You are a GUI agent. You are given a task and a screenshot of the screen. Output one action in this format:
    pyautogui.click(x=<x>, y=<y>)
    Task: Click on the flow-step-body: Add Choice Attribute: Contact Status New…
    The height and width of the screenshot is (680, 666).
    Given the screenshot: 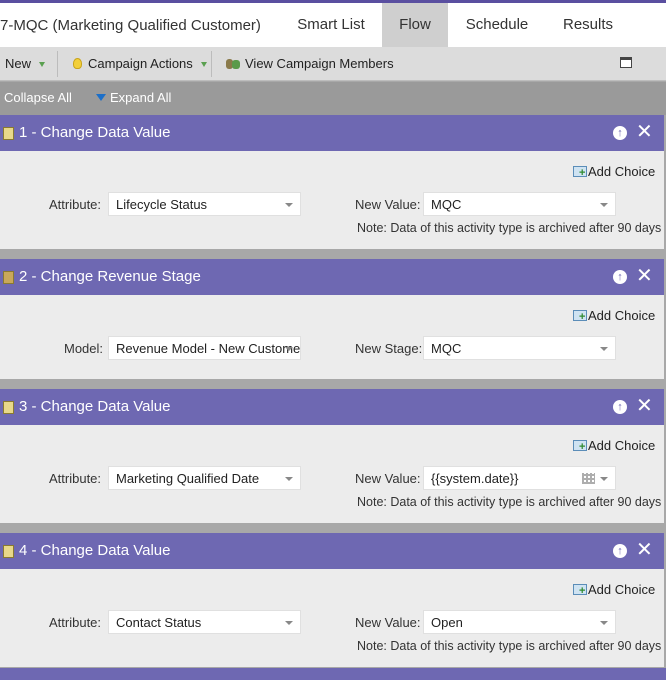 What is the action you would take?
    pyautogui.click(x=332, y=618)
    